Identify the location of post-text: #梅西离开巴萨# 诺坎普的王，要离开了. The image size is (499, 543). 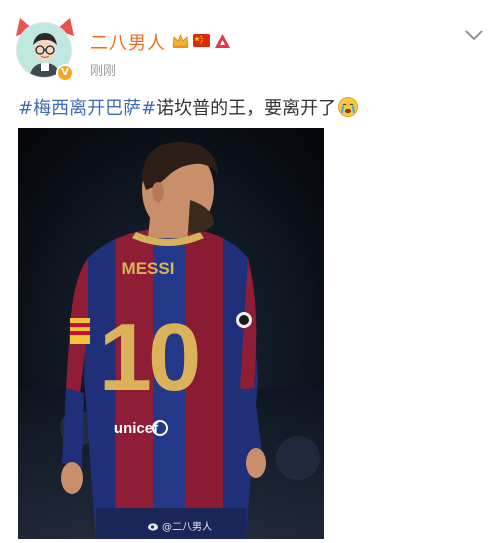
(188, 107).